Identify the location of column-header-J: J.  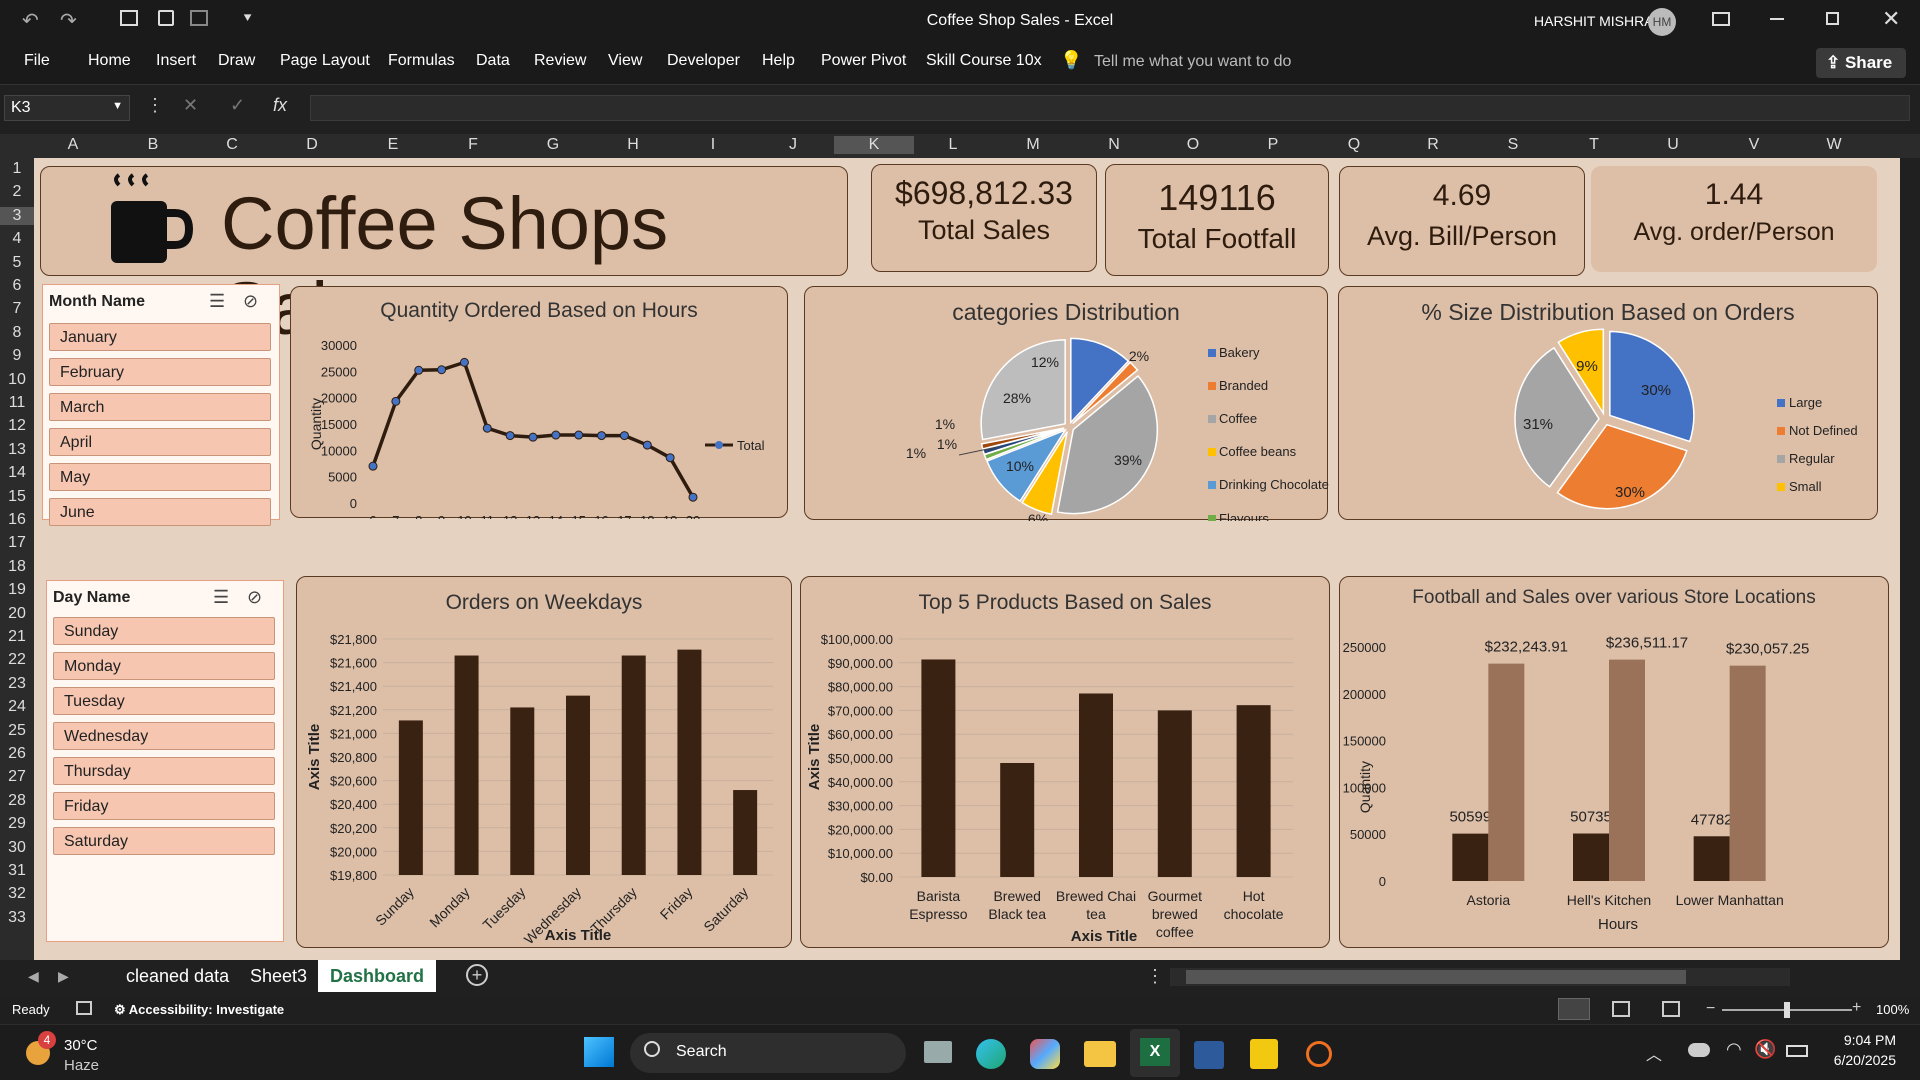
(793, 145).